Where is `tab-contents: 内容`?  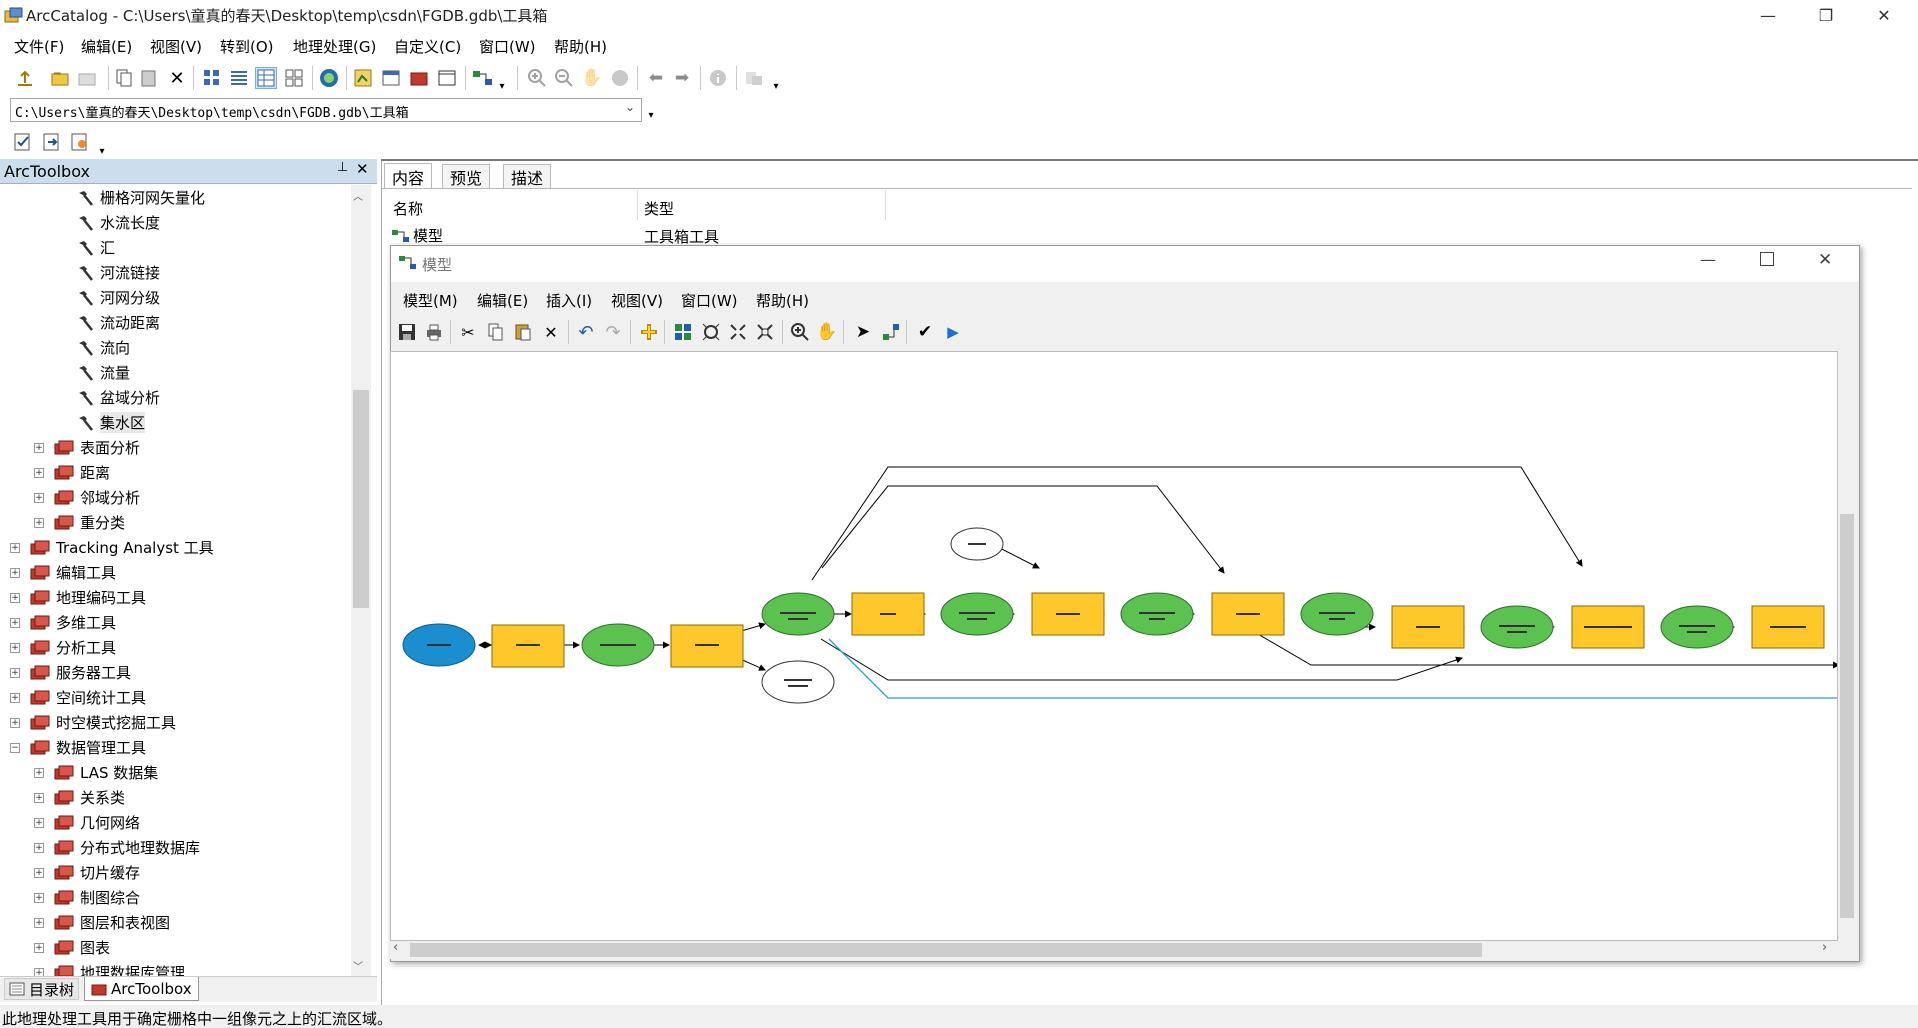 tab-contents: 内容 is located at coordinates (408, 176).